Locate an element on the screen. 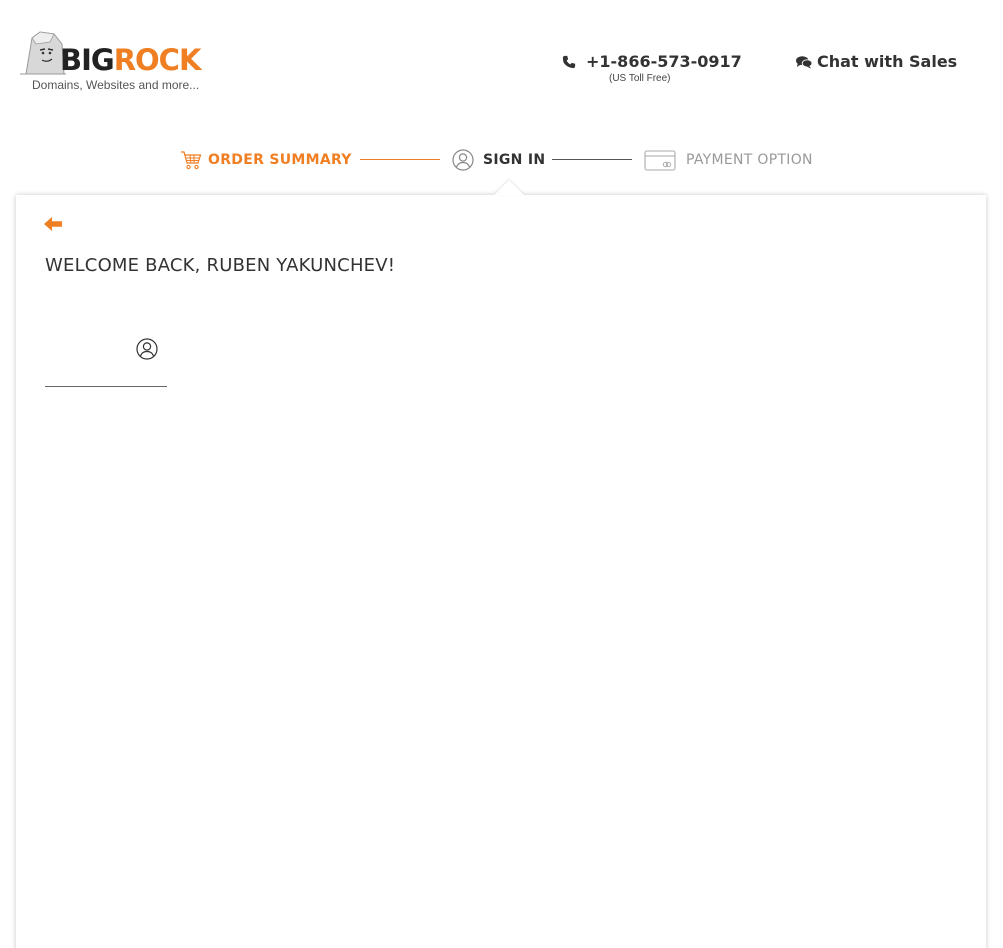 Image resolution: width=1003 pixels, height=948 pixels. phone-line: +1-866-573-0917 is located at coordinates (652, 61).